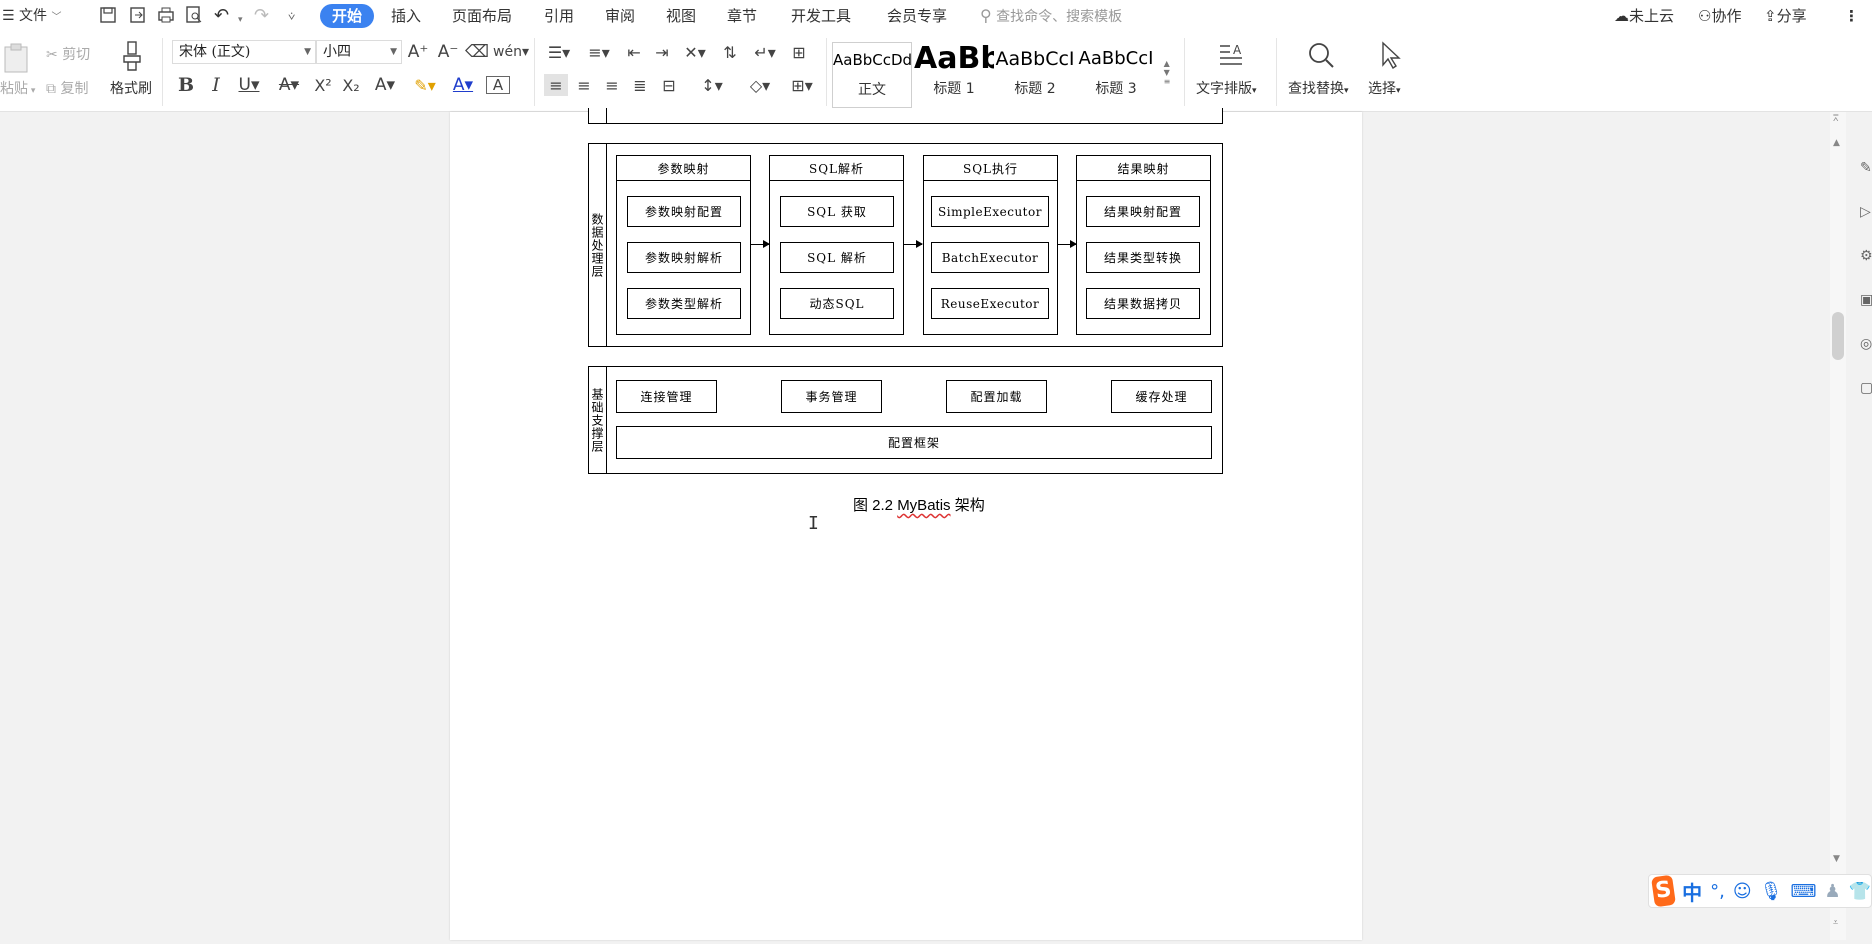  I want to click on redo-icon: ↷, so click(261, 16).